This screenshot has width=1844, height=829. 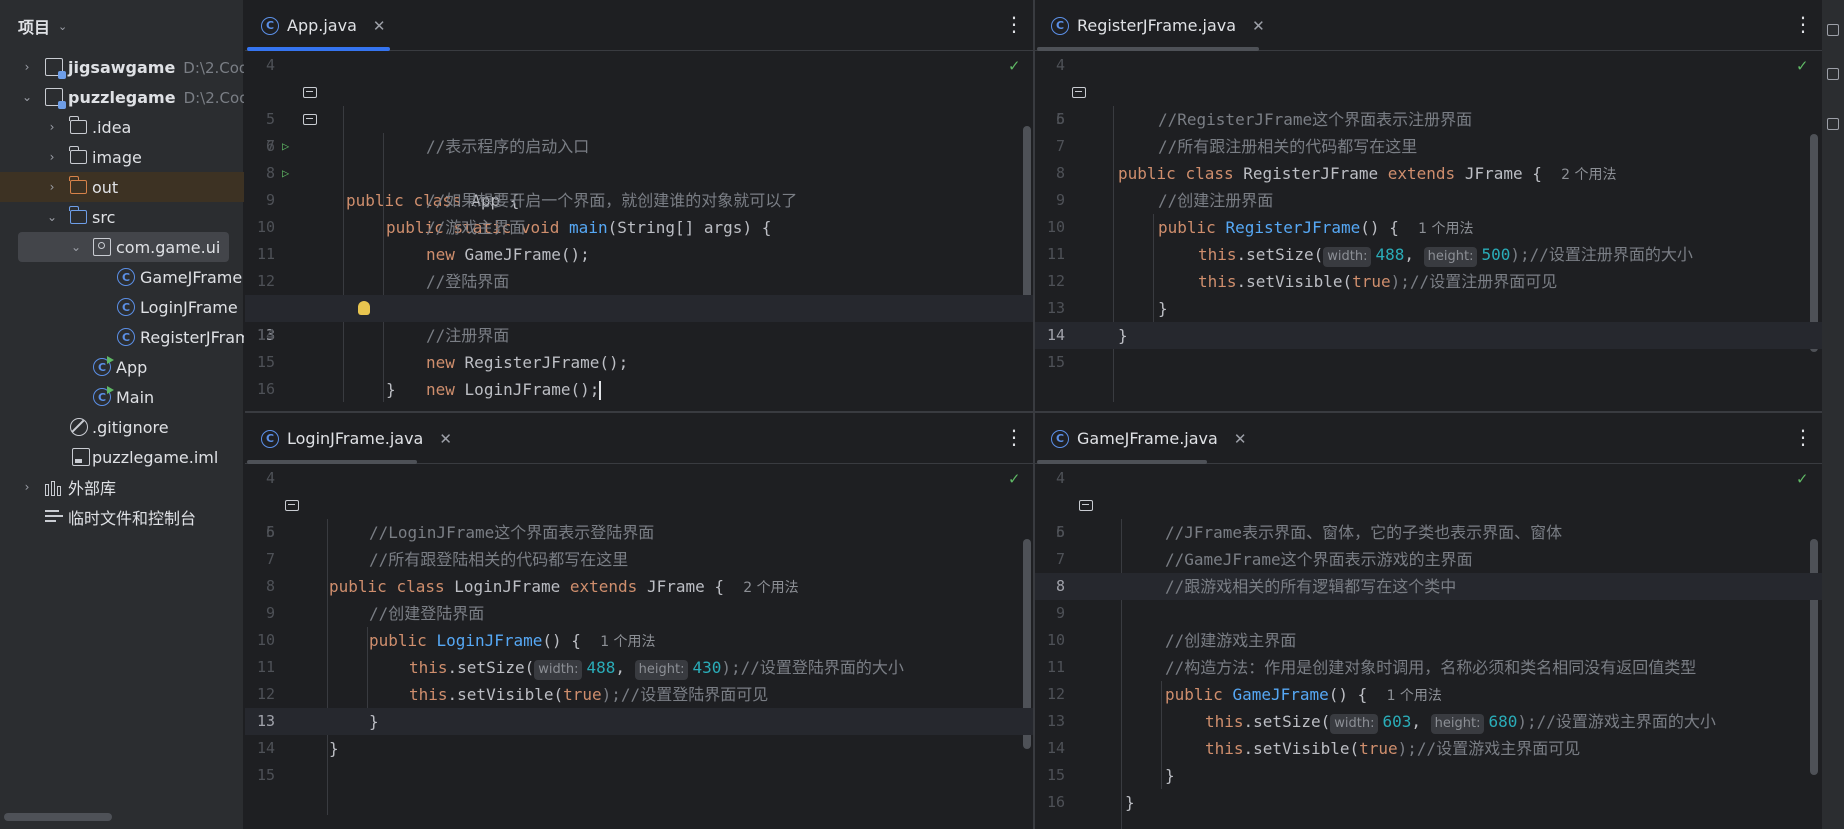 What do you see at coordinates (92, 488) in the screenshot?
I see `tree-item-label: 外部库` at bounding box center [92, 488].